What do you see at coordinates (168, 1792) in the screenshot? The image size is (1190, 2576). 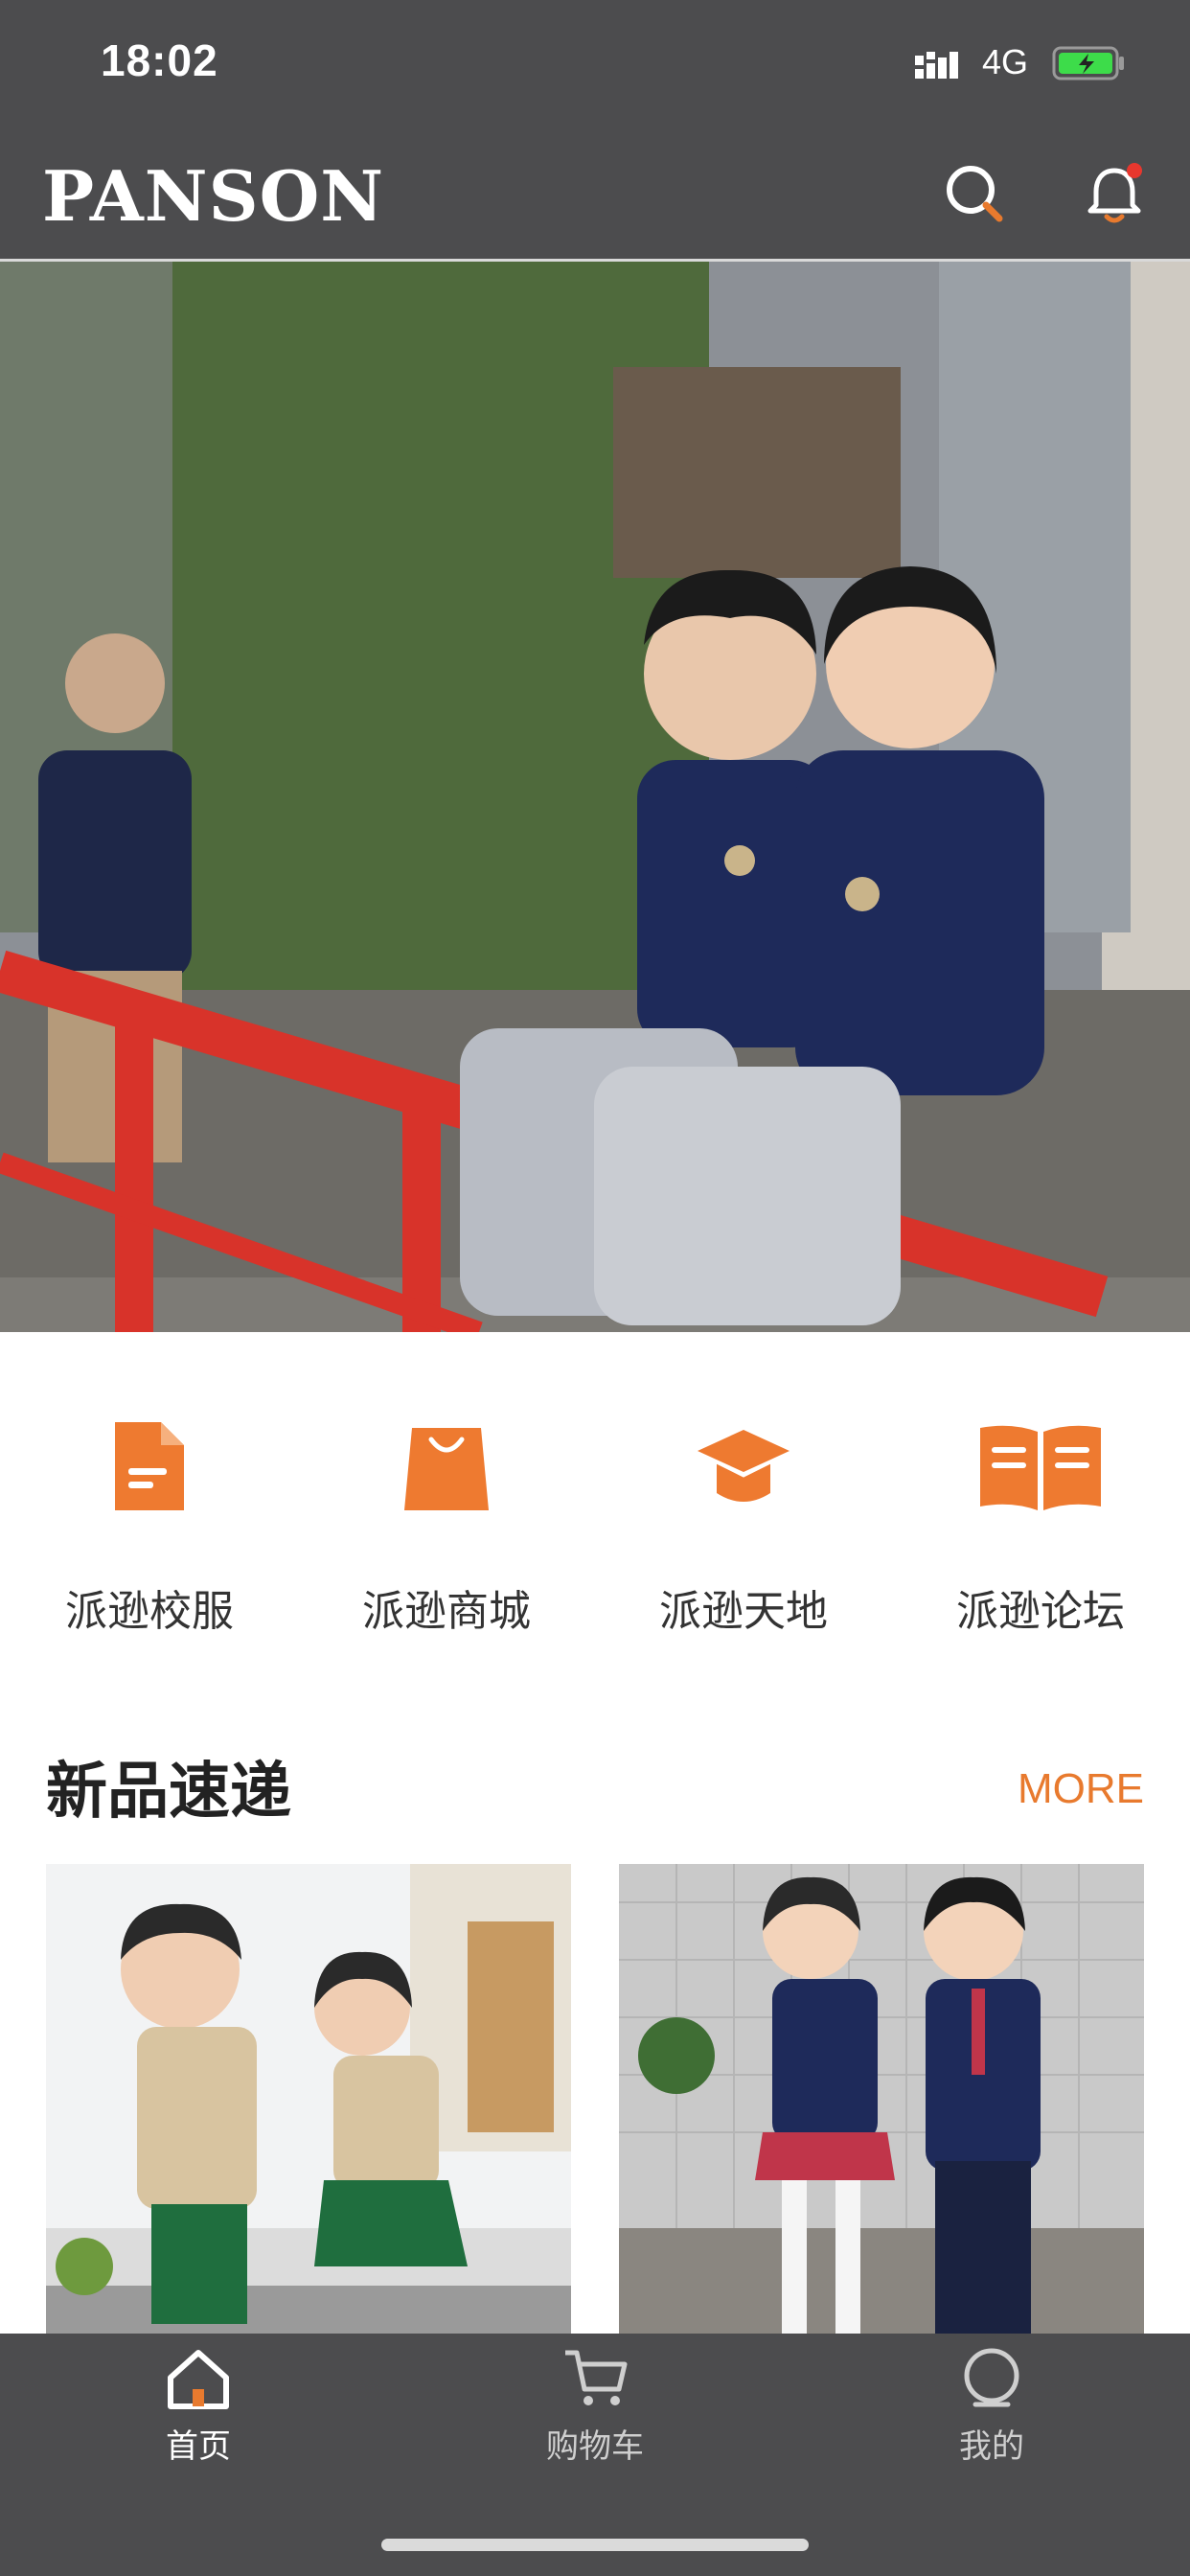 I see `section-title: 新品速递` at bounding box center [168, 1792].